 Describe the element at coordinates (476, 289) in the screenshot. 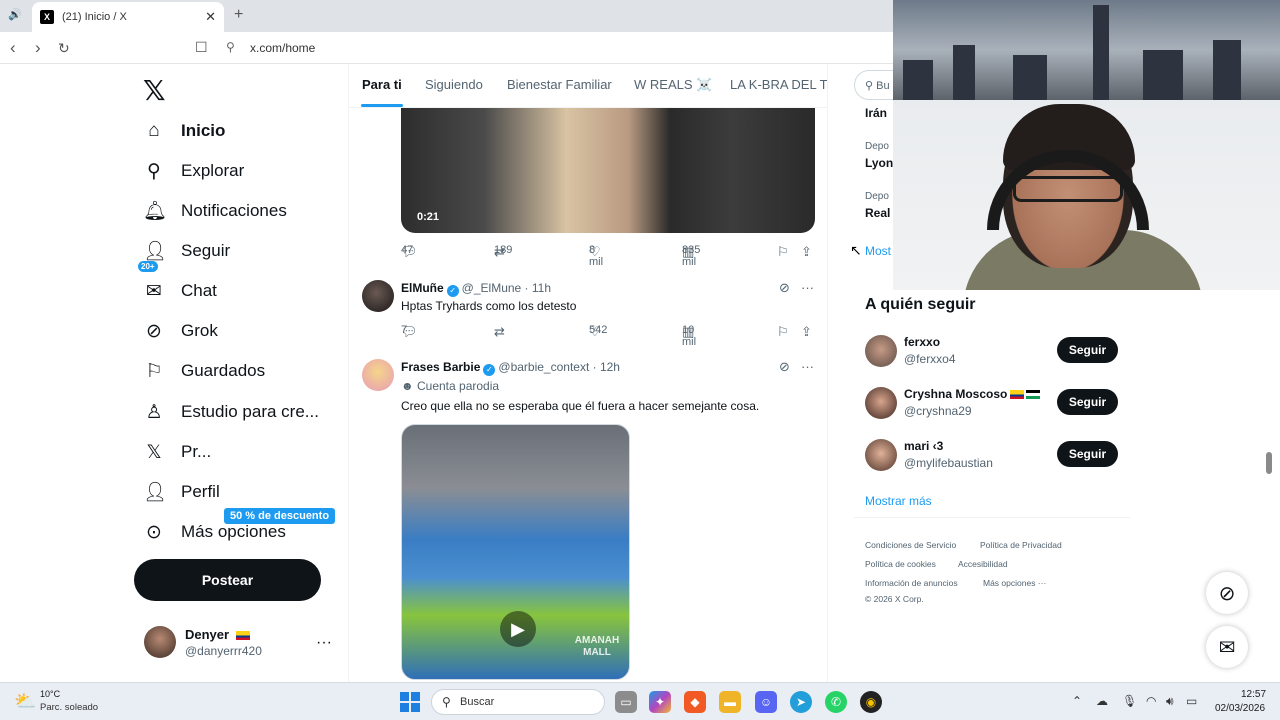

I see `tweet-author: ElMuñe ✓ @_ElMune · 11h` at that location.